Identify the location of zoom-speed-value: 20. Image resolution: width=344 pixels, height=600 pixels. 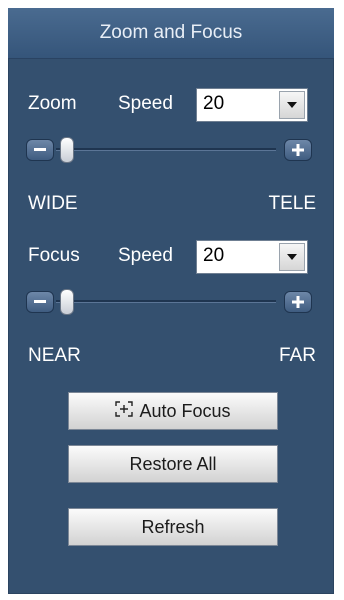
(214, 103).